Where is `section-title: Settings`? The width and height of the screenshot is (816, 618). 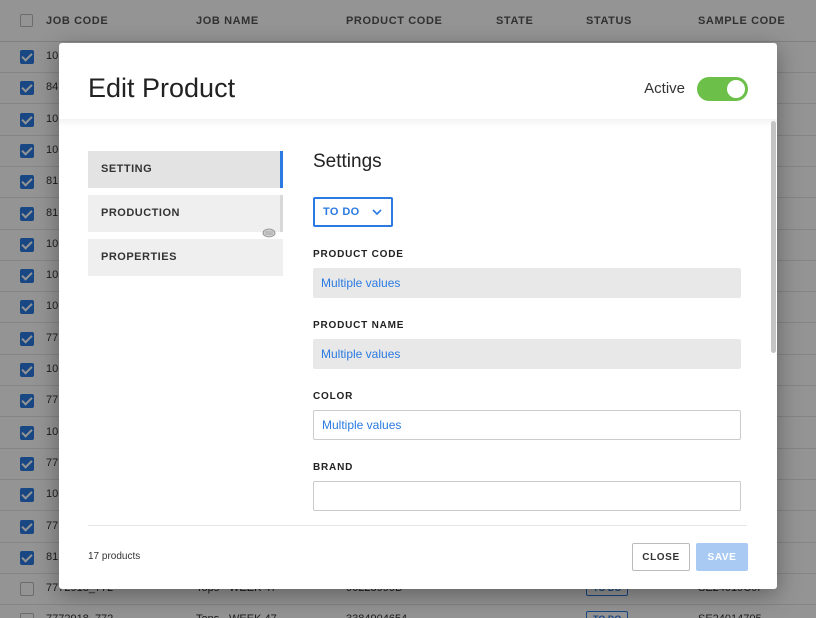 section-title: Settings is located at coordinates (347, 161).